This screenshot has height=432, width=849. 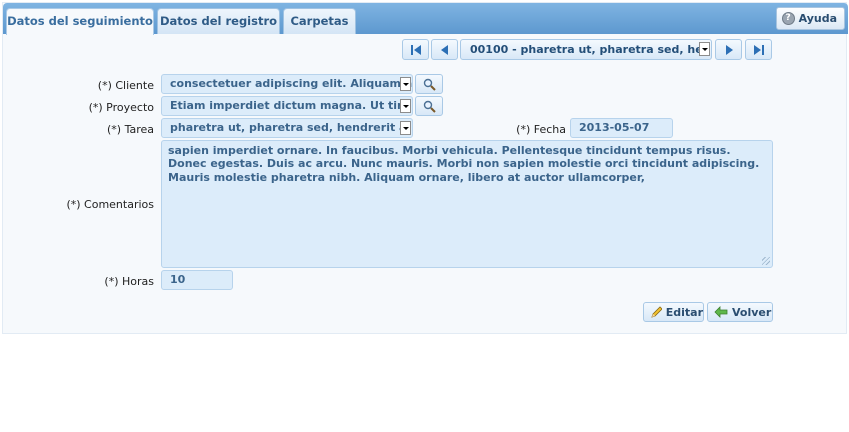 I want to click on previous-record-button, so click(x=444, y=49).